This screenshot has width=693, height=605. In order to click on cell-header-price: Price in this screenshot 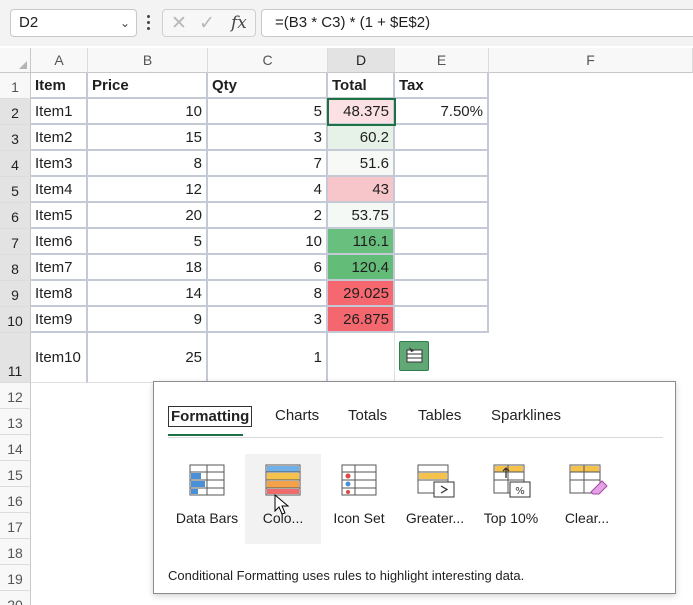, I will do `click(148, 86)`.